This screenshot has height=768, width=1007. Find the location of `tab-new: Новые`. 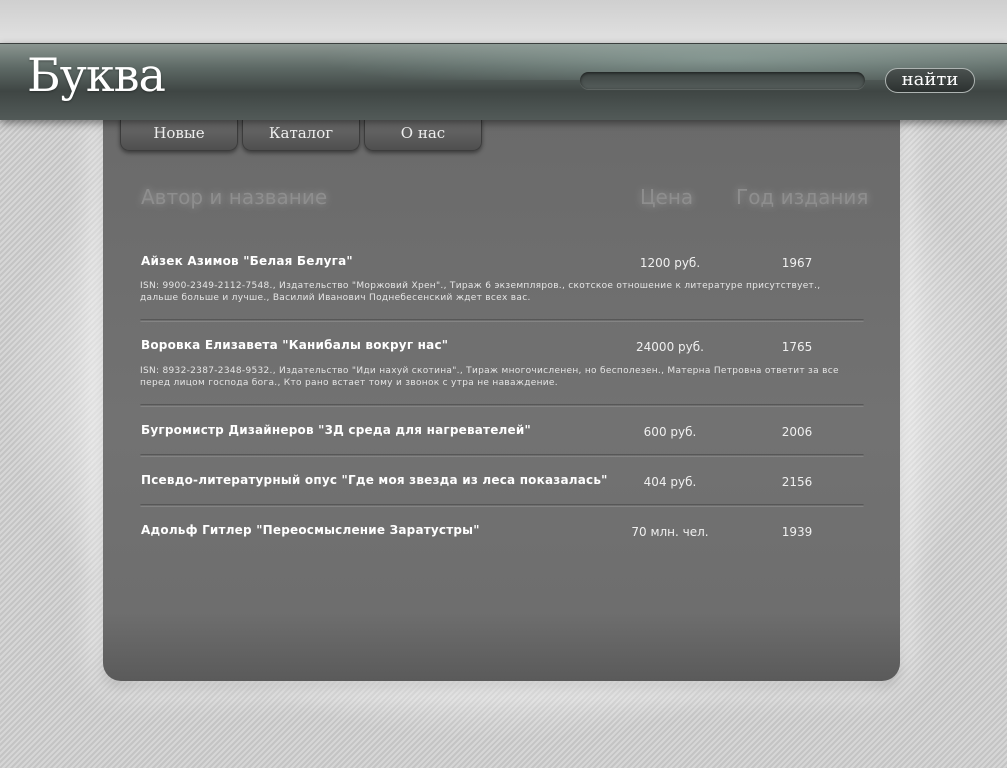

tab-new: Новые is located at coordinates (179, 134).